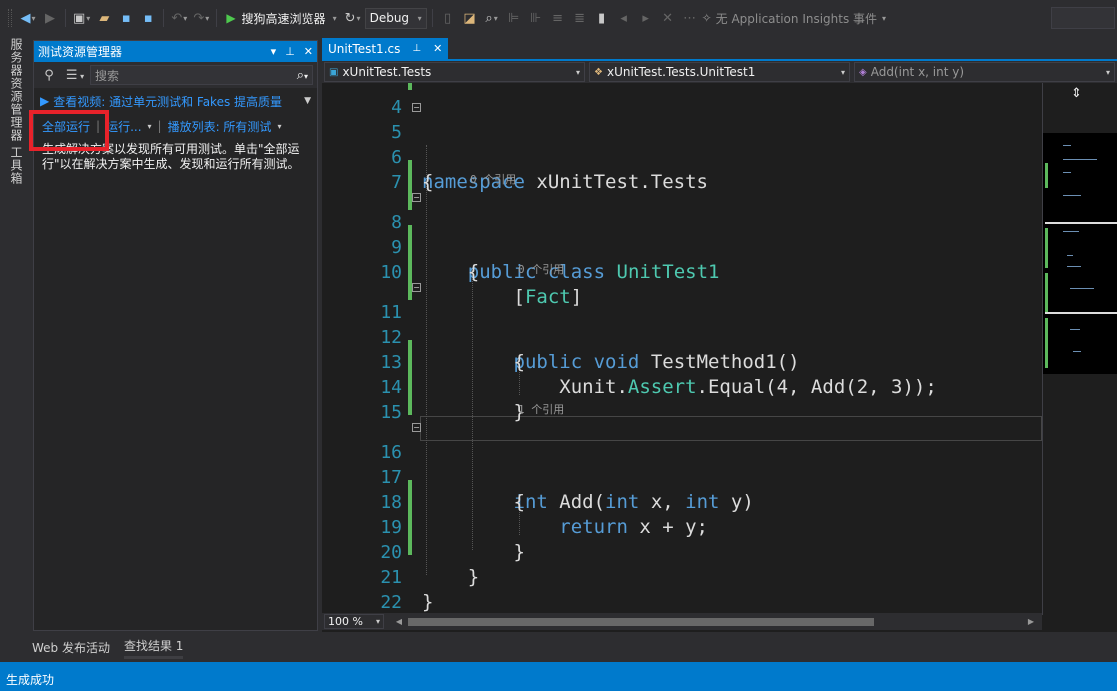 This screenshot has width=1117, height=691. Describe the element at coordinates (49, 75) in the screenshot. I see `group-by-icon: ⚲` at that location.